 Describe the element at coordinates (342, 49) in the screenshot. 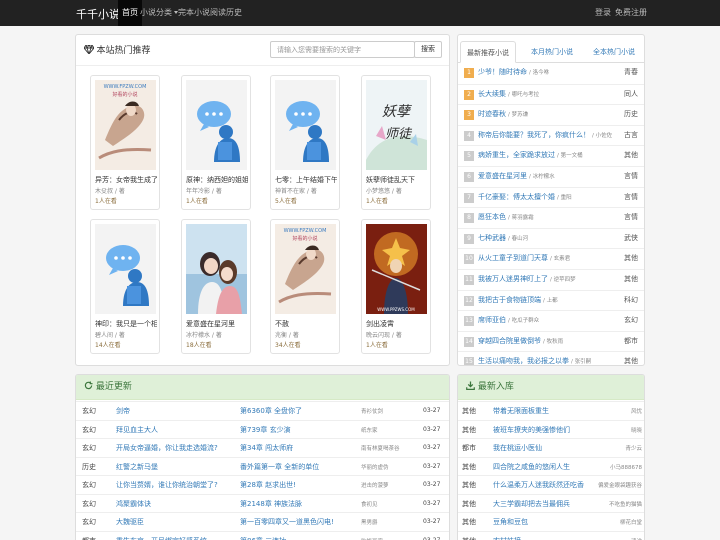

I see `search-input: 请输入您需要搜索的关键字` at that location.